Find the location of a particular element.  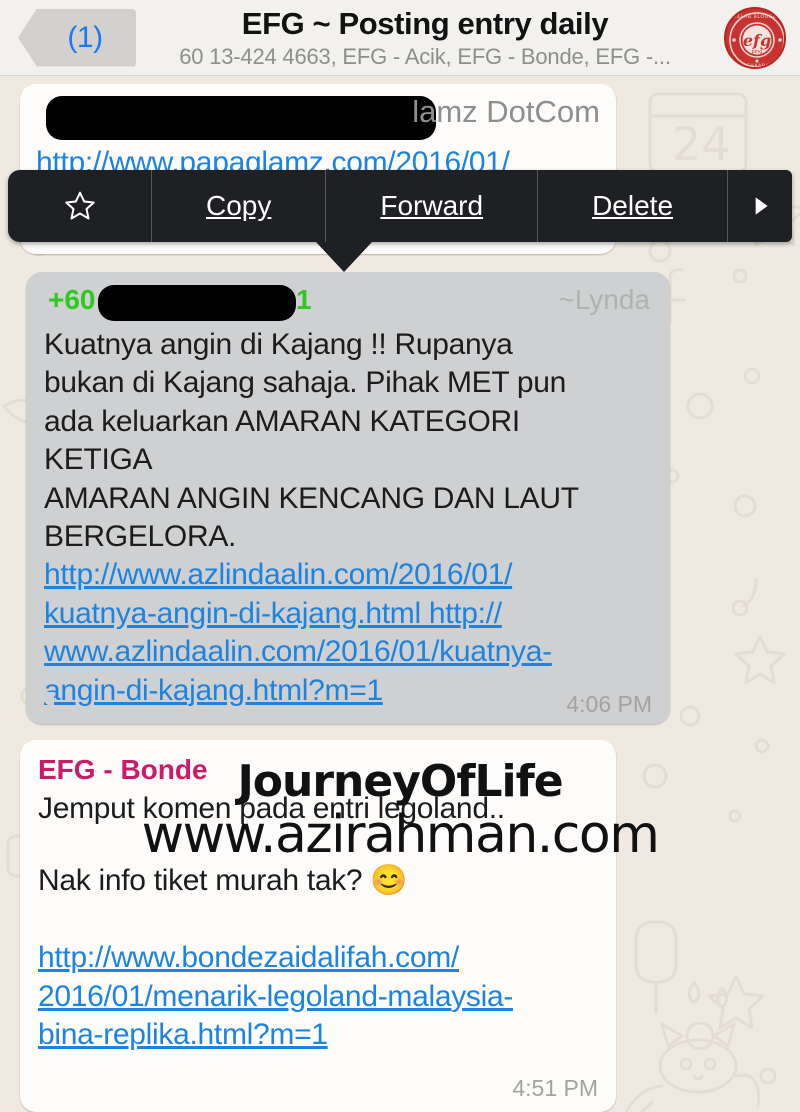

message-2-sender-number-prefix: +60 is located at coordinates (72, 299).